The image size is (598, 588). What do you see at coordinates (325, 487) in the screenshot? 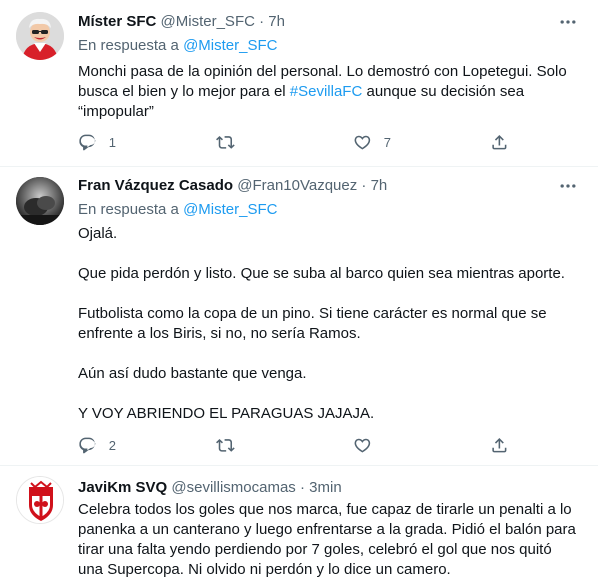
I see `timestamp: 3min` at bounding box center [325, 487].